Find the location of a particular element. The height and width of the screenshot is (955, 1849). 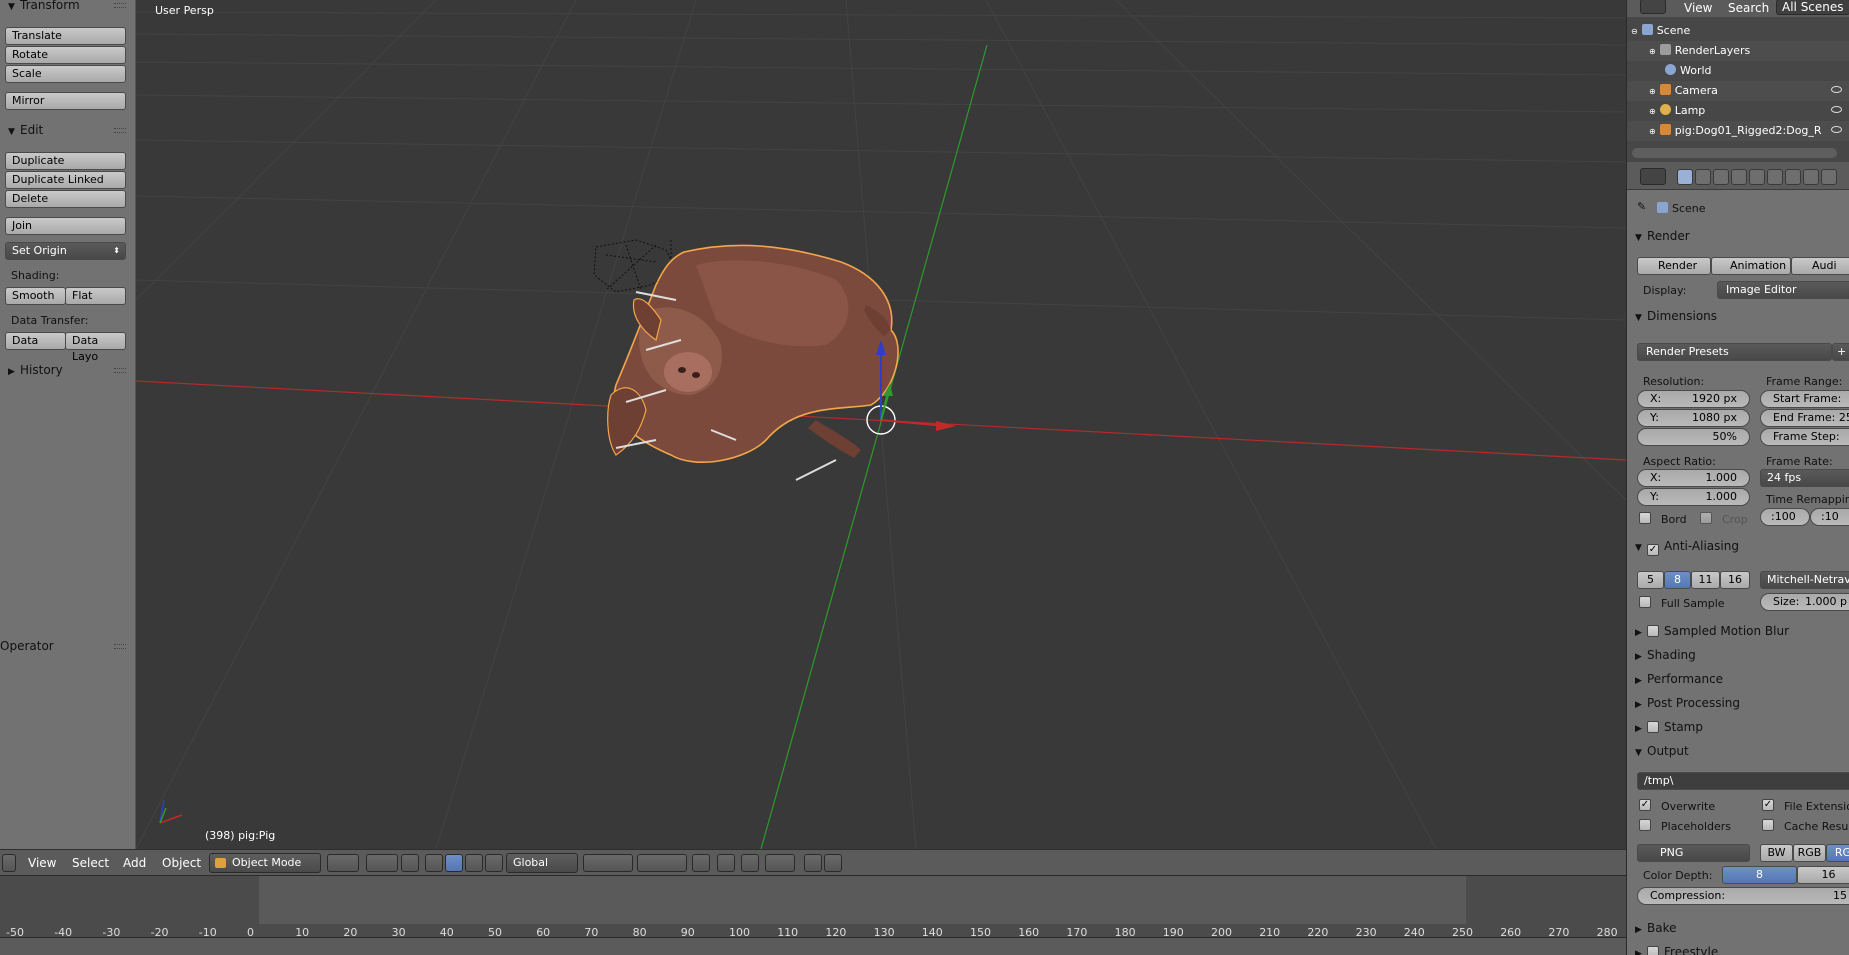

start-frame-field: Start Frame: is located at coordinates (1804, 399).